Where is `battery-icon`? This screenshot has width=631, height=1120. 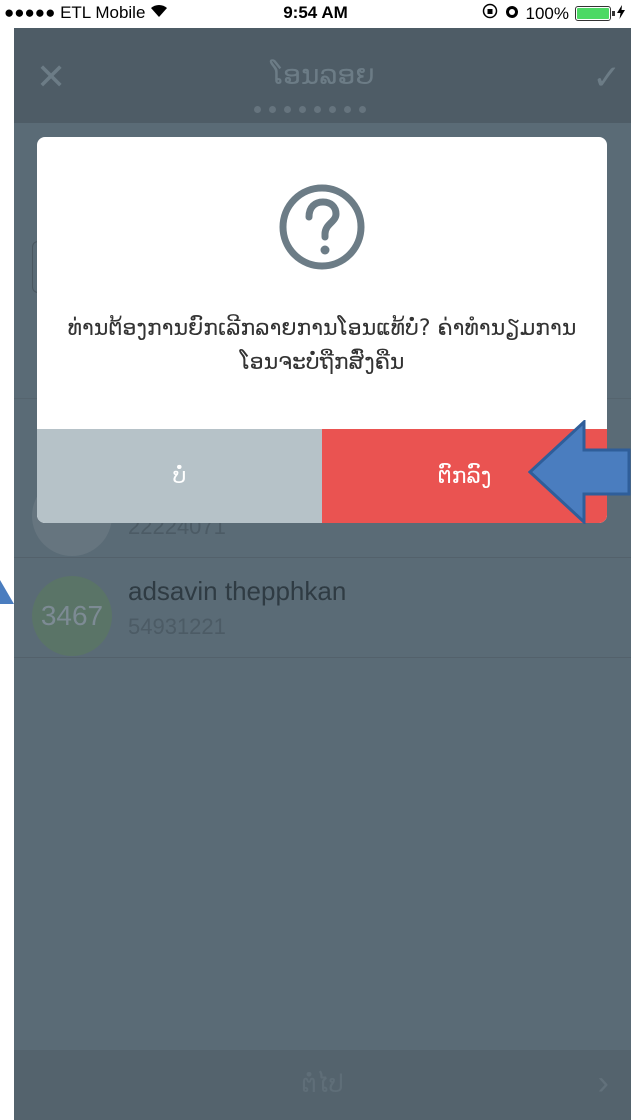 battery-icon is located at coordinates (595, 13).